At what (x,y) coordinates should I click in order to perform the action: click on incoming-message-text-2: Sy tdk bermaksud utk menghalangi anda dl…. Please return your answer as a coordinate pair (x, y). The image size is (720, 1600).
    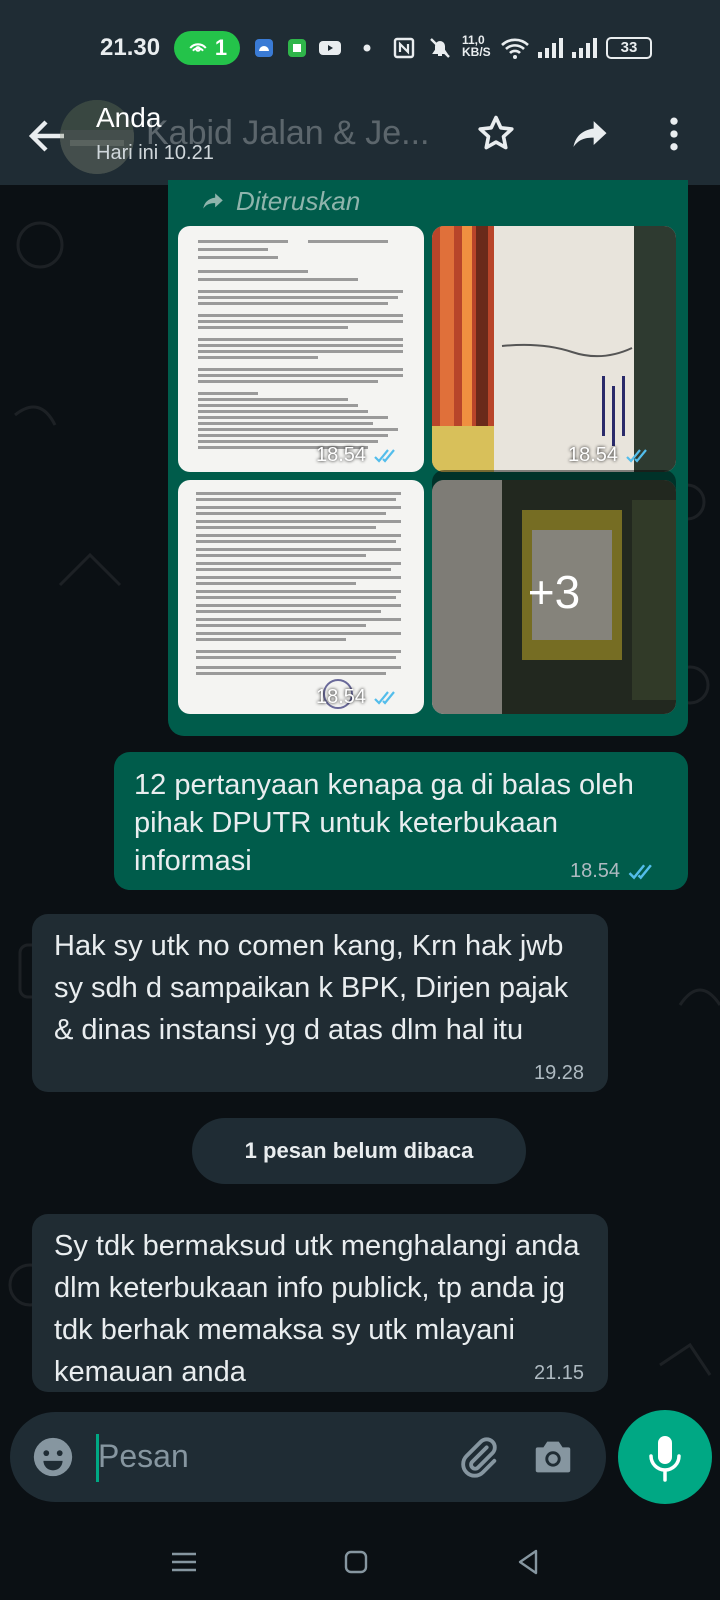
    Looking at the image, I should click on (317, 1309).